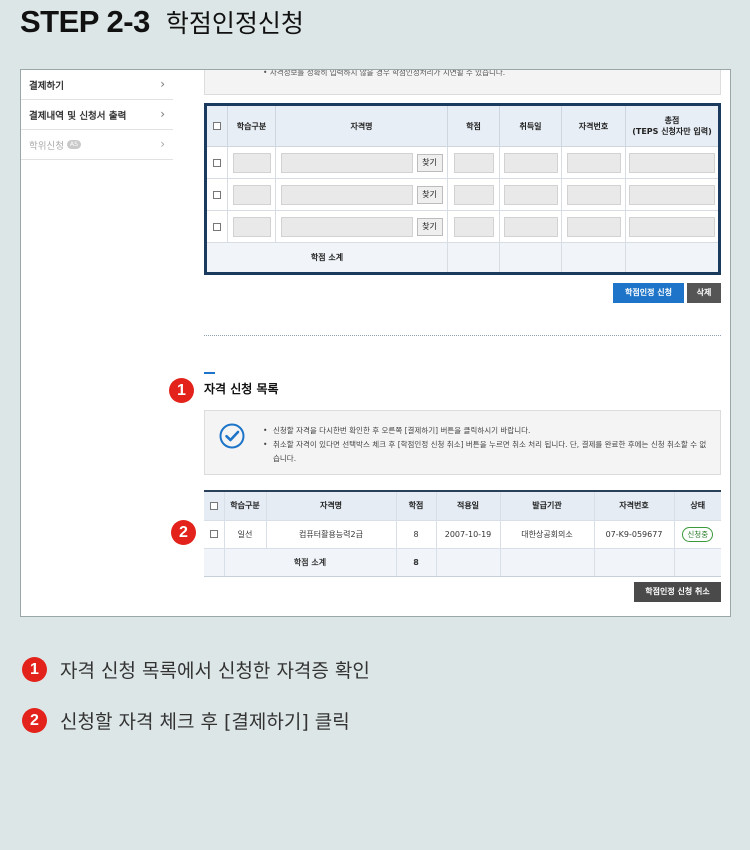 The image size is (750, 850). What do you see at coordinates (181, 390) in the screenshot?
I see `callout-marker-1: 1` at bounding box center [181, 390].